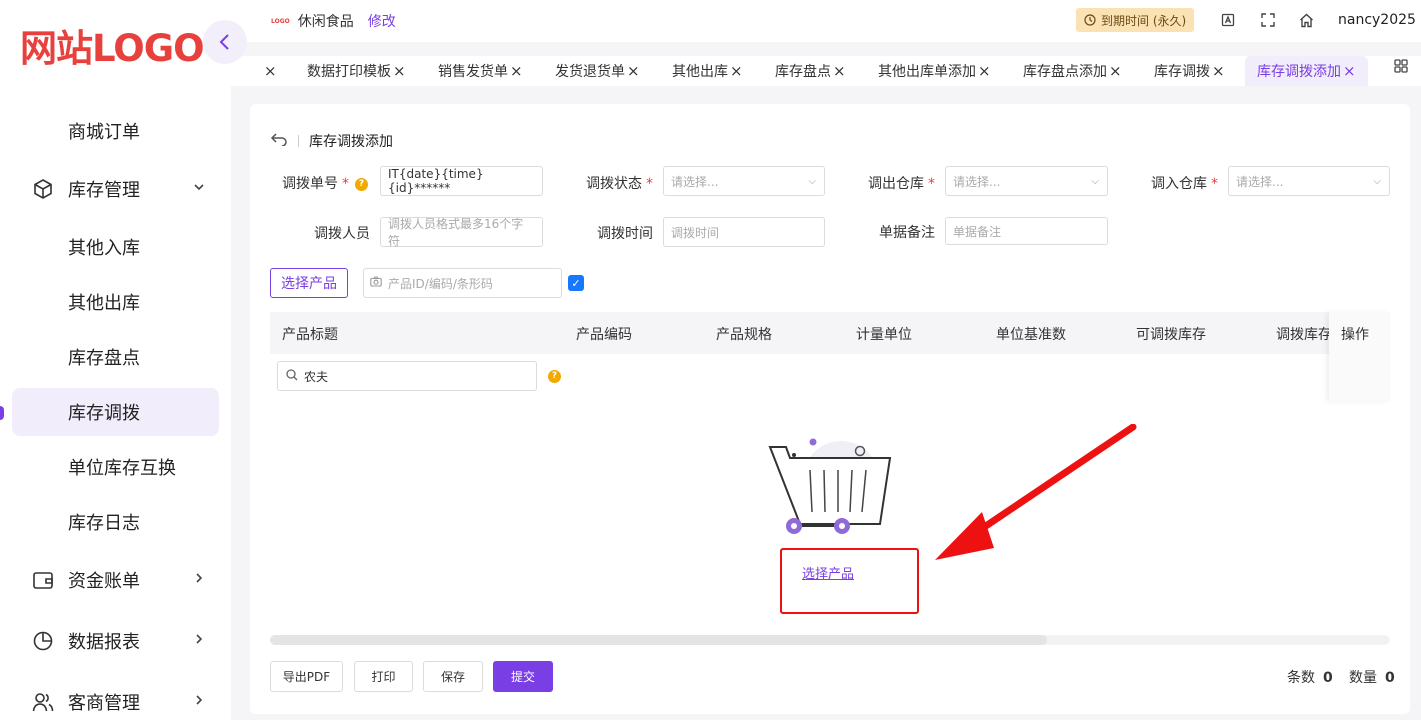 This screenshot has height=720, width=1421. I want to click on sidebar-item-finance: 资金账单, so click(115, 580).